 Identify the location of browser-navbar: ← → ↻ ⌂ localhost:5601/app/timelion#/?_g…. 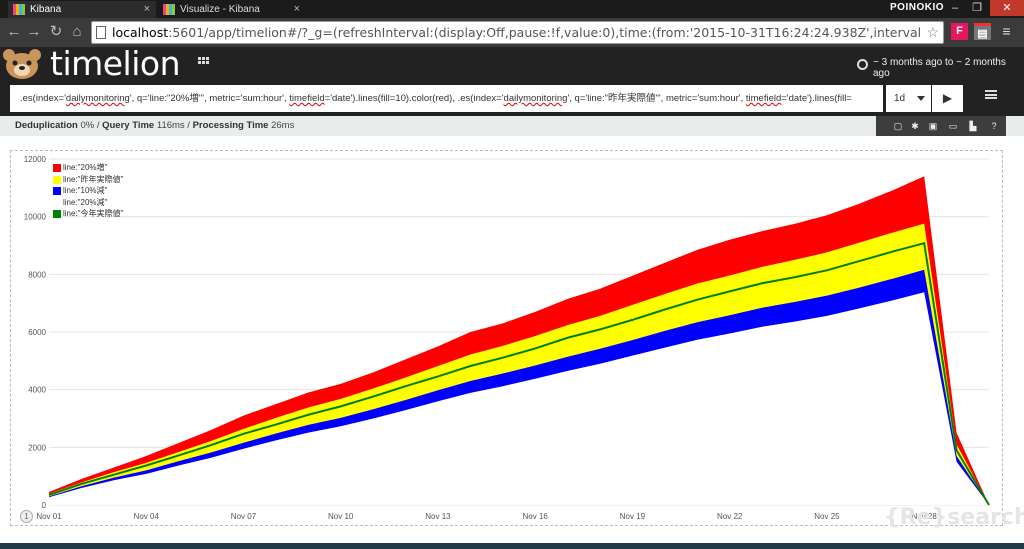
(512, 32).